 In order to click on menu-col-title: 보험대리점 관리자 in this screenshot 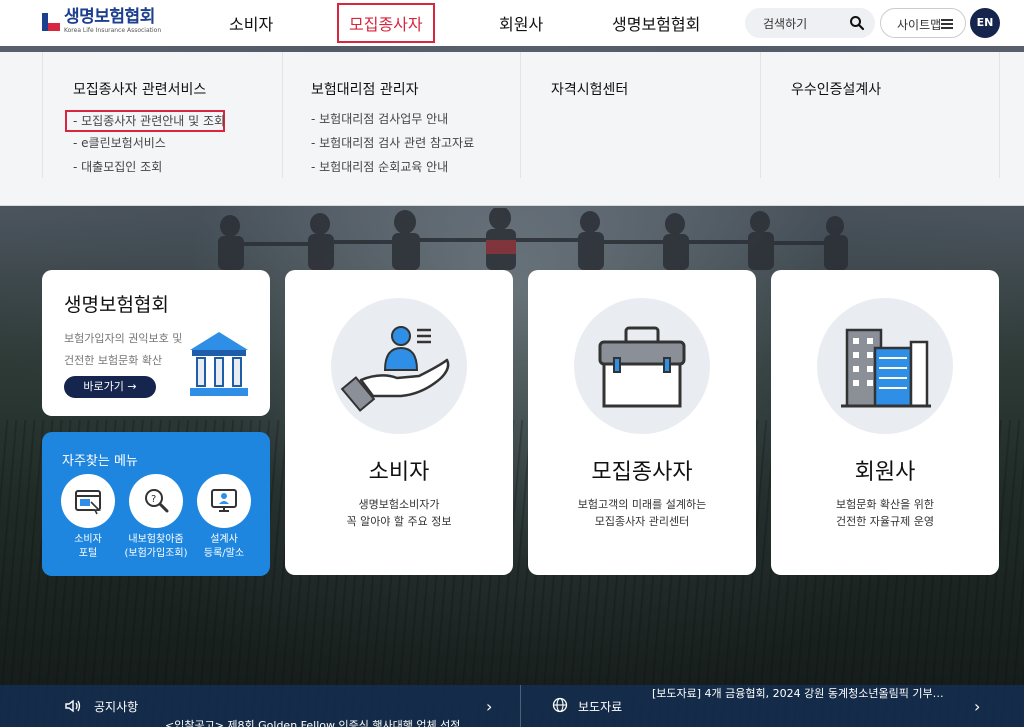, I will do `click(365, 90)`.